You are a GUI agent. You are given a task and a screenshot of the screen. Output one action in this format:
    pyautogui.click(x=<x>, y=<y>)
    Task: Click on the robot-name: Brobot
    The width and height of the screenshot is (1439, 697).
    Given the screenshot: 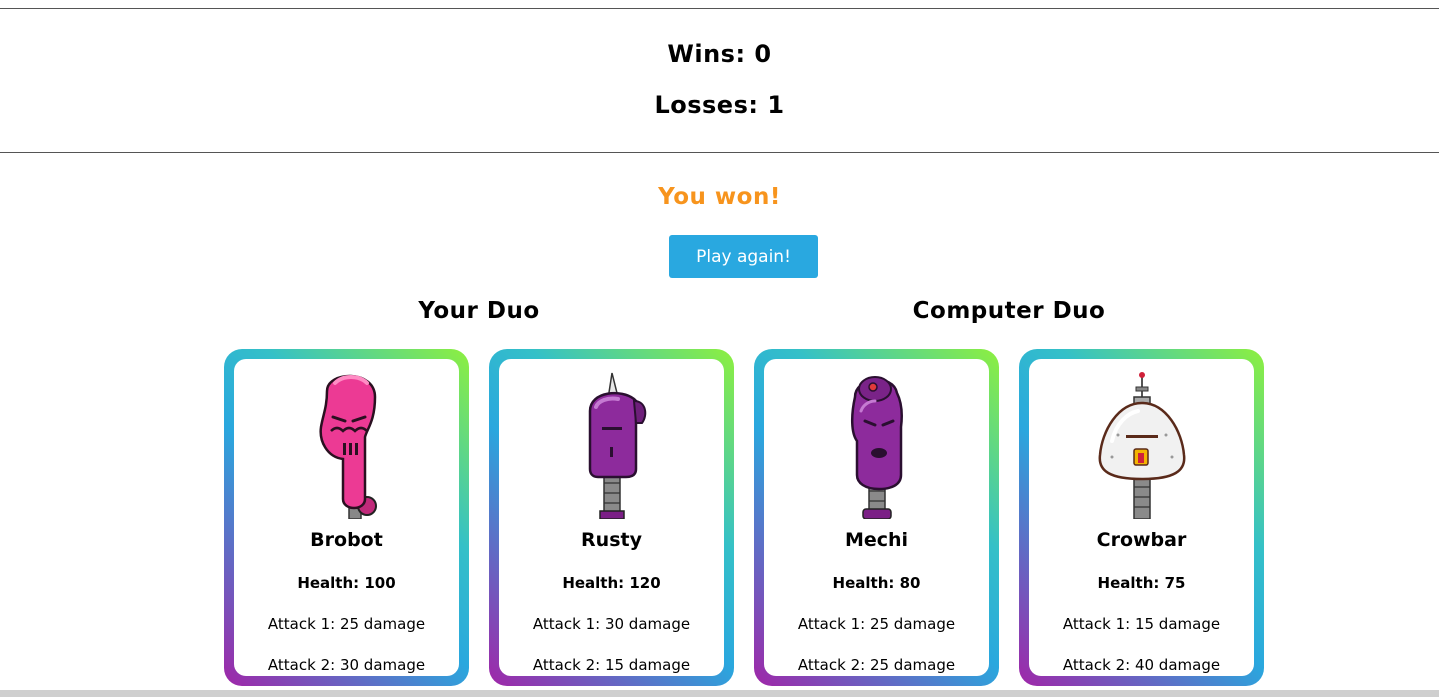 What is the action you would take?
    pyautogui.click(x=346, y=540)
    